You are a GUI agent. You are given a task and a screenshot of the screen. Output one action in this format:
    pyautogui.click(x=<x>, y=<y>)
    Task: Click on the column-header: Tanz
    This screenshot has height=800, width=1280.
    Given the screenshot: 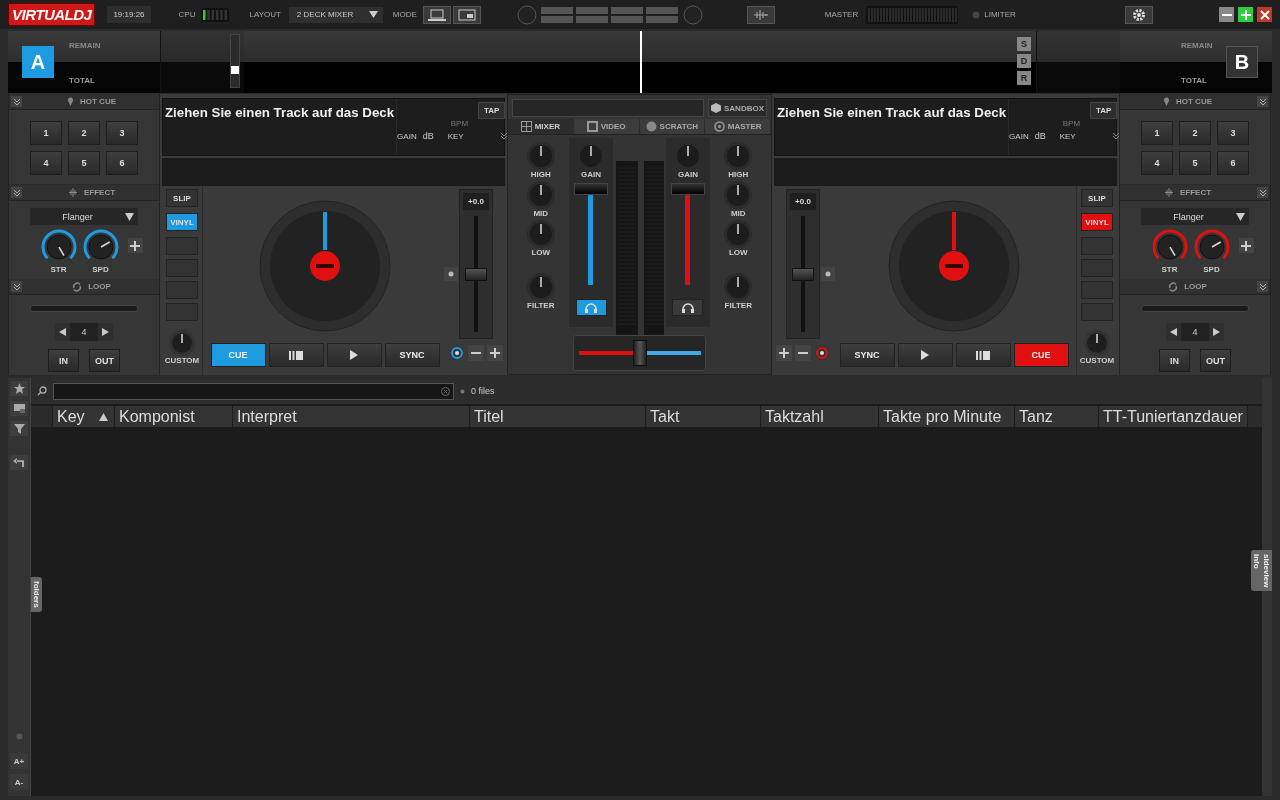 What is the action you would take?
    pyautogui.click(x=1057, y=416)
    